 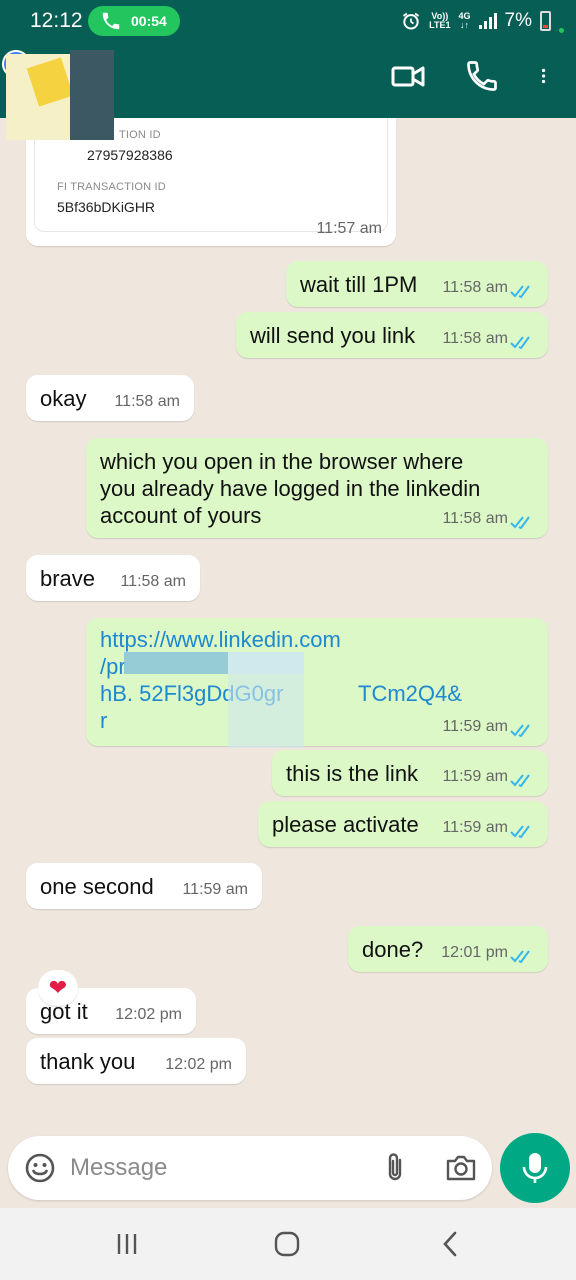 I want to click on message-text: done?, so click(x=393, y=949).